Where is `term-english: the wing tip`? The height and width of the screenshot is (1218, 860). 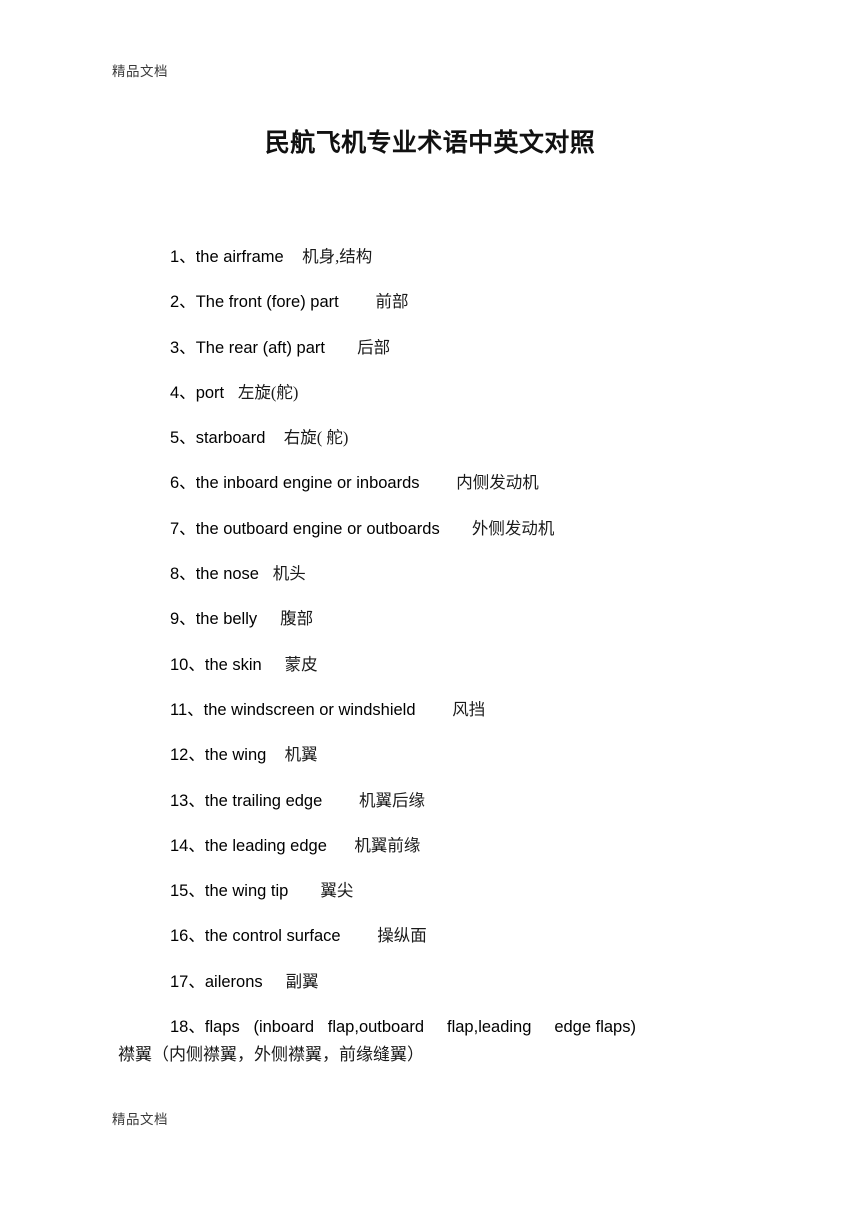
term-english: the wing tip is located at coordinates (246, 891).